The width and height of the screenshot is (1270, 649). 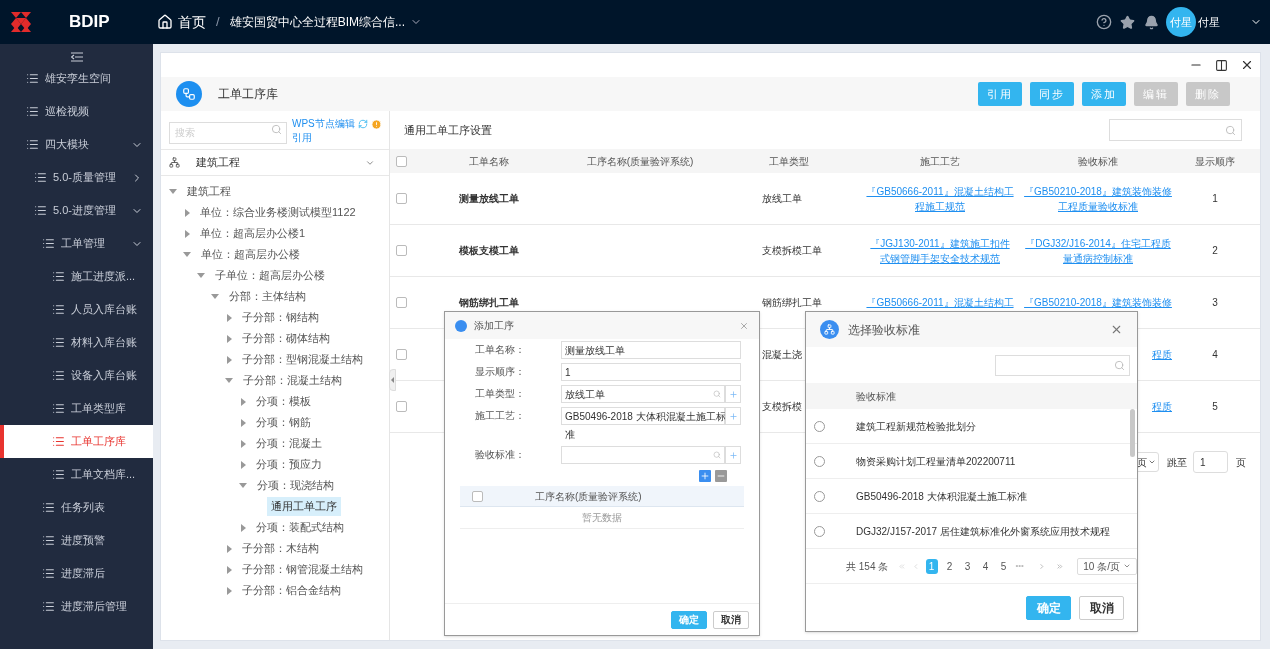 What do you see at coordinates (76, 78) in the screenshot?
I see `sidebar-item: 雄安孪生空间` at bounding box center [76, 78].